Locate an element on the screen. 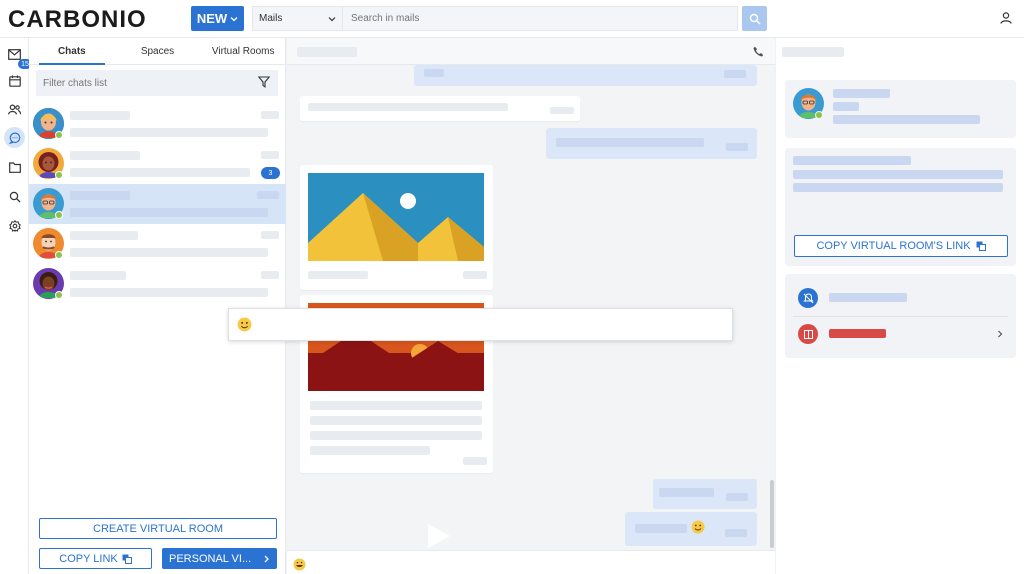 This screenshot has height=574, width=1024. user-icon is located at coordinates (1006, 18).